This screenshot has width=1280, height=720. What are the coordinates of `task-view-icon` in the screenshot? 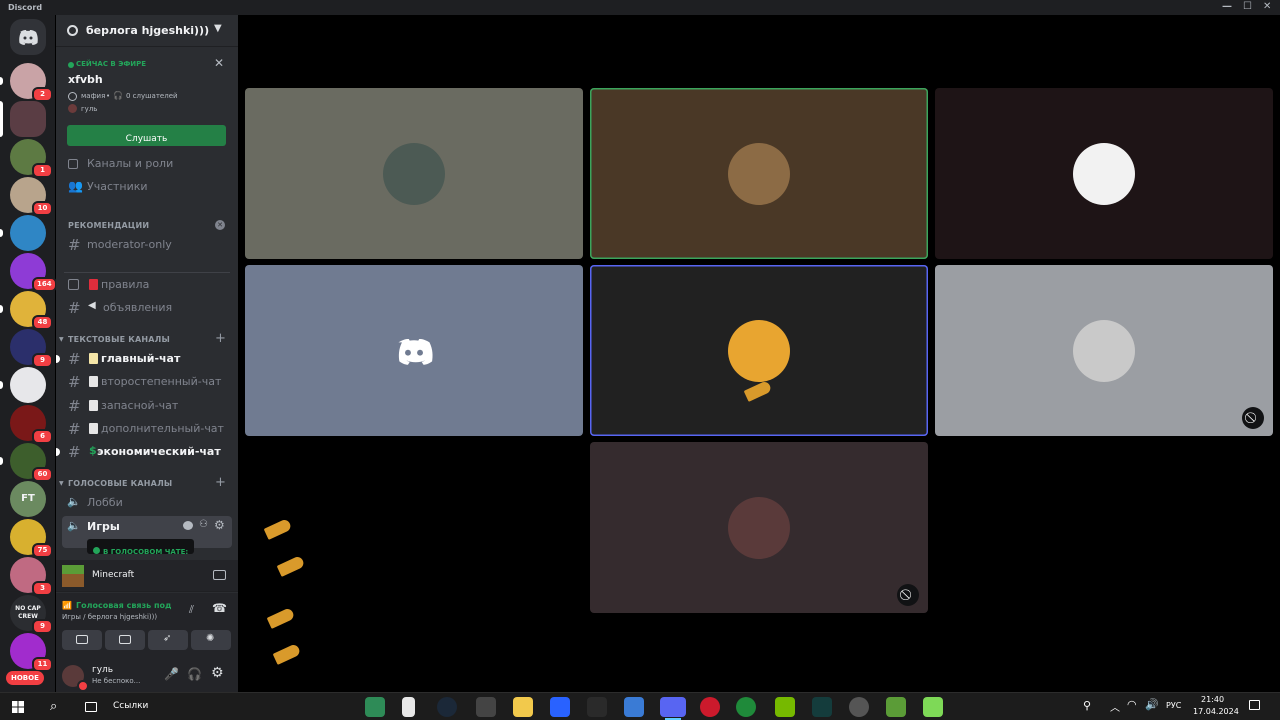 It's located at (91, 707).